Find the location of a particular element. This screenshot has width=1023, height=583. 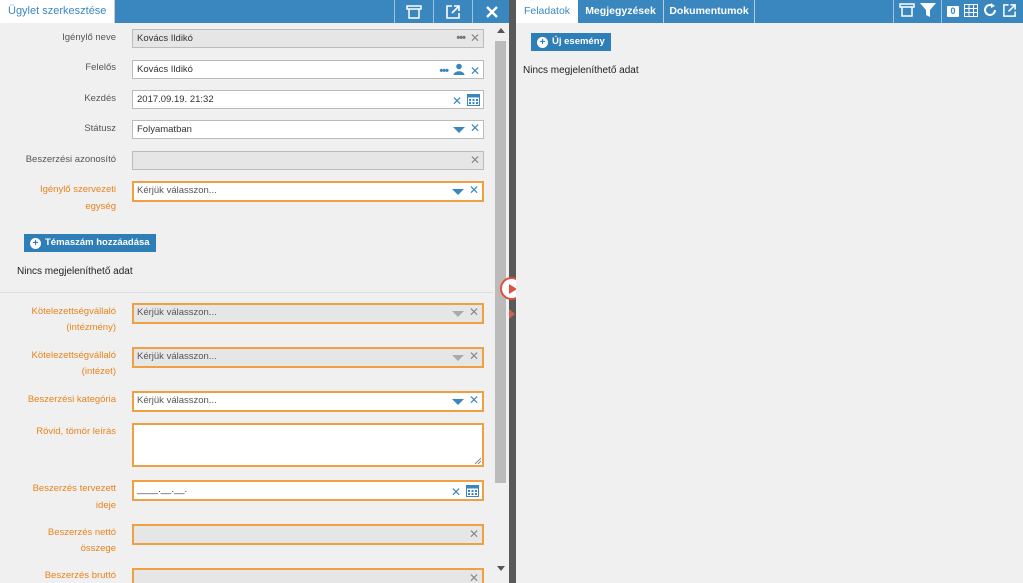

side-panel-toolbar: 0 is located at coordinates (955, 11).